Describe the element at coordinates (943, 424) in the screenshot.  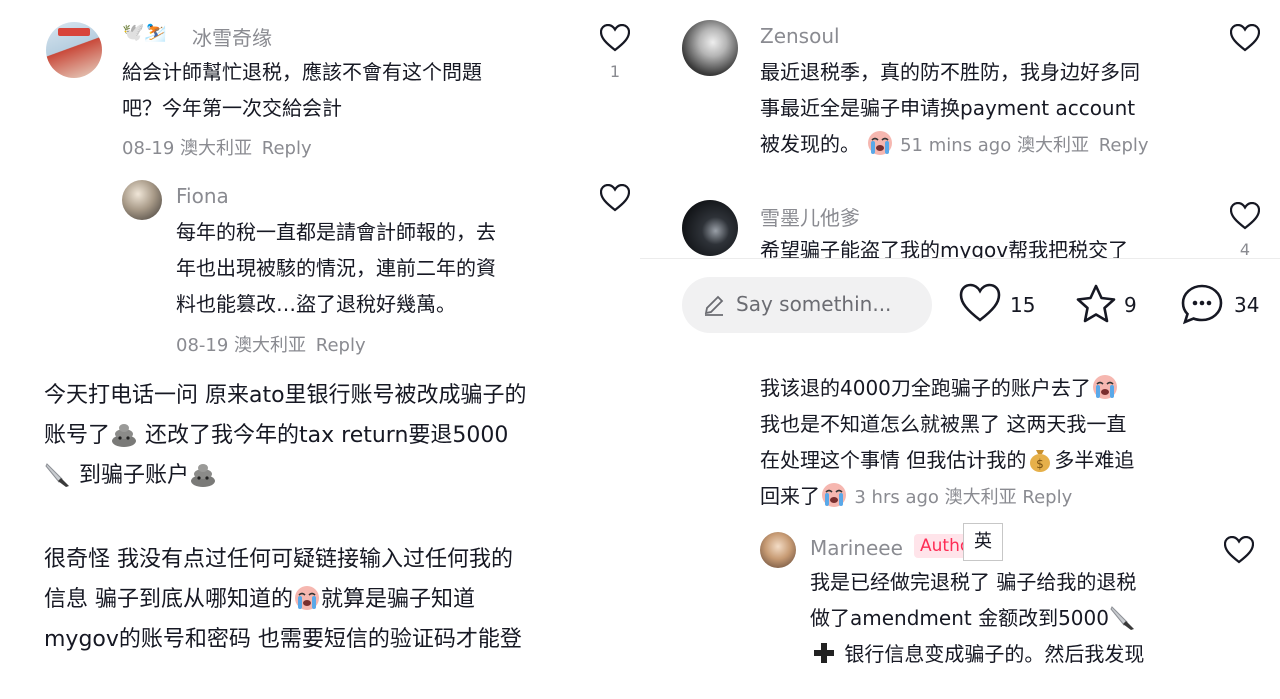
I see `comment-text-line: 我也是不知道怎么就被黑了 这两天我一直` at that location.